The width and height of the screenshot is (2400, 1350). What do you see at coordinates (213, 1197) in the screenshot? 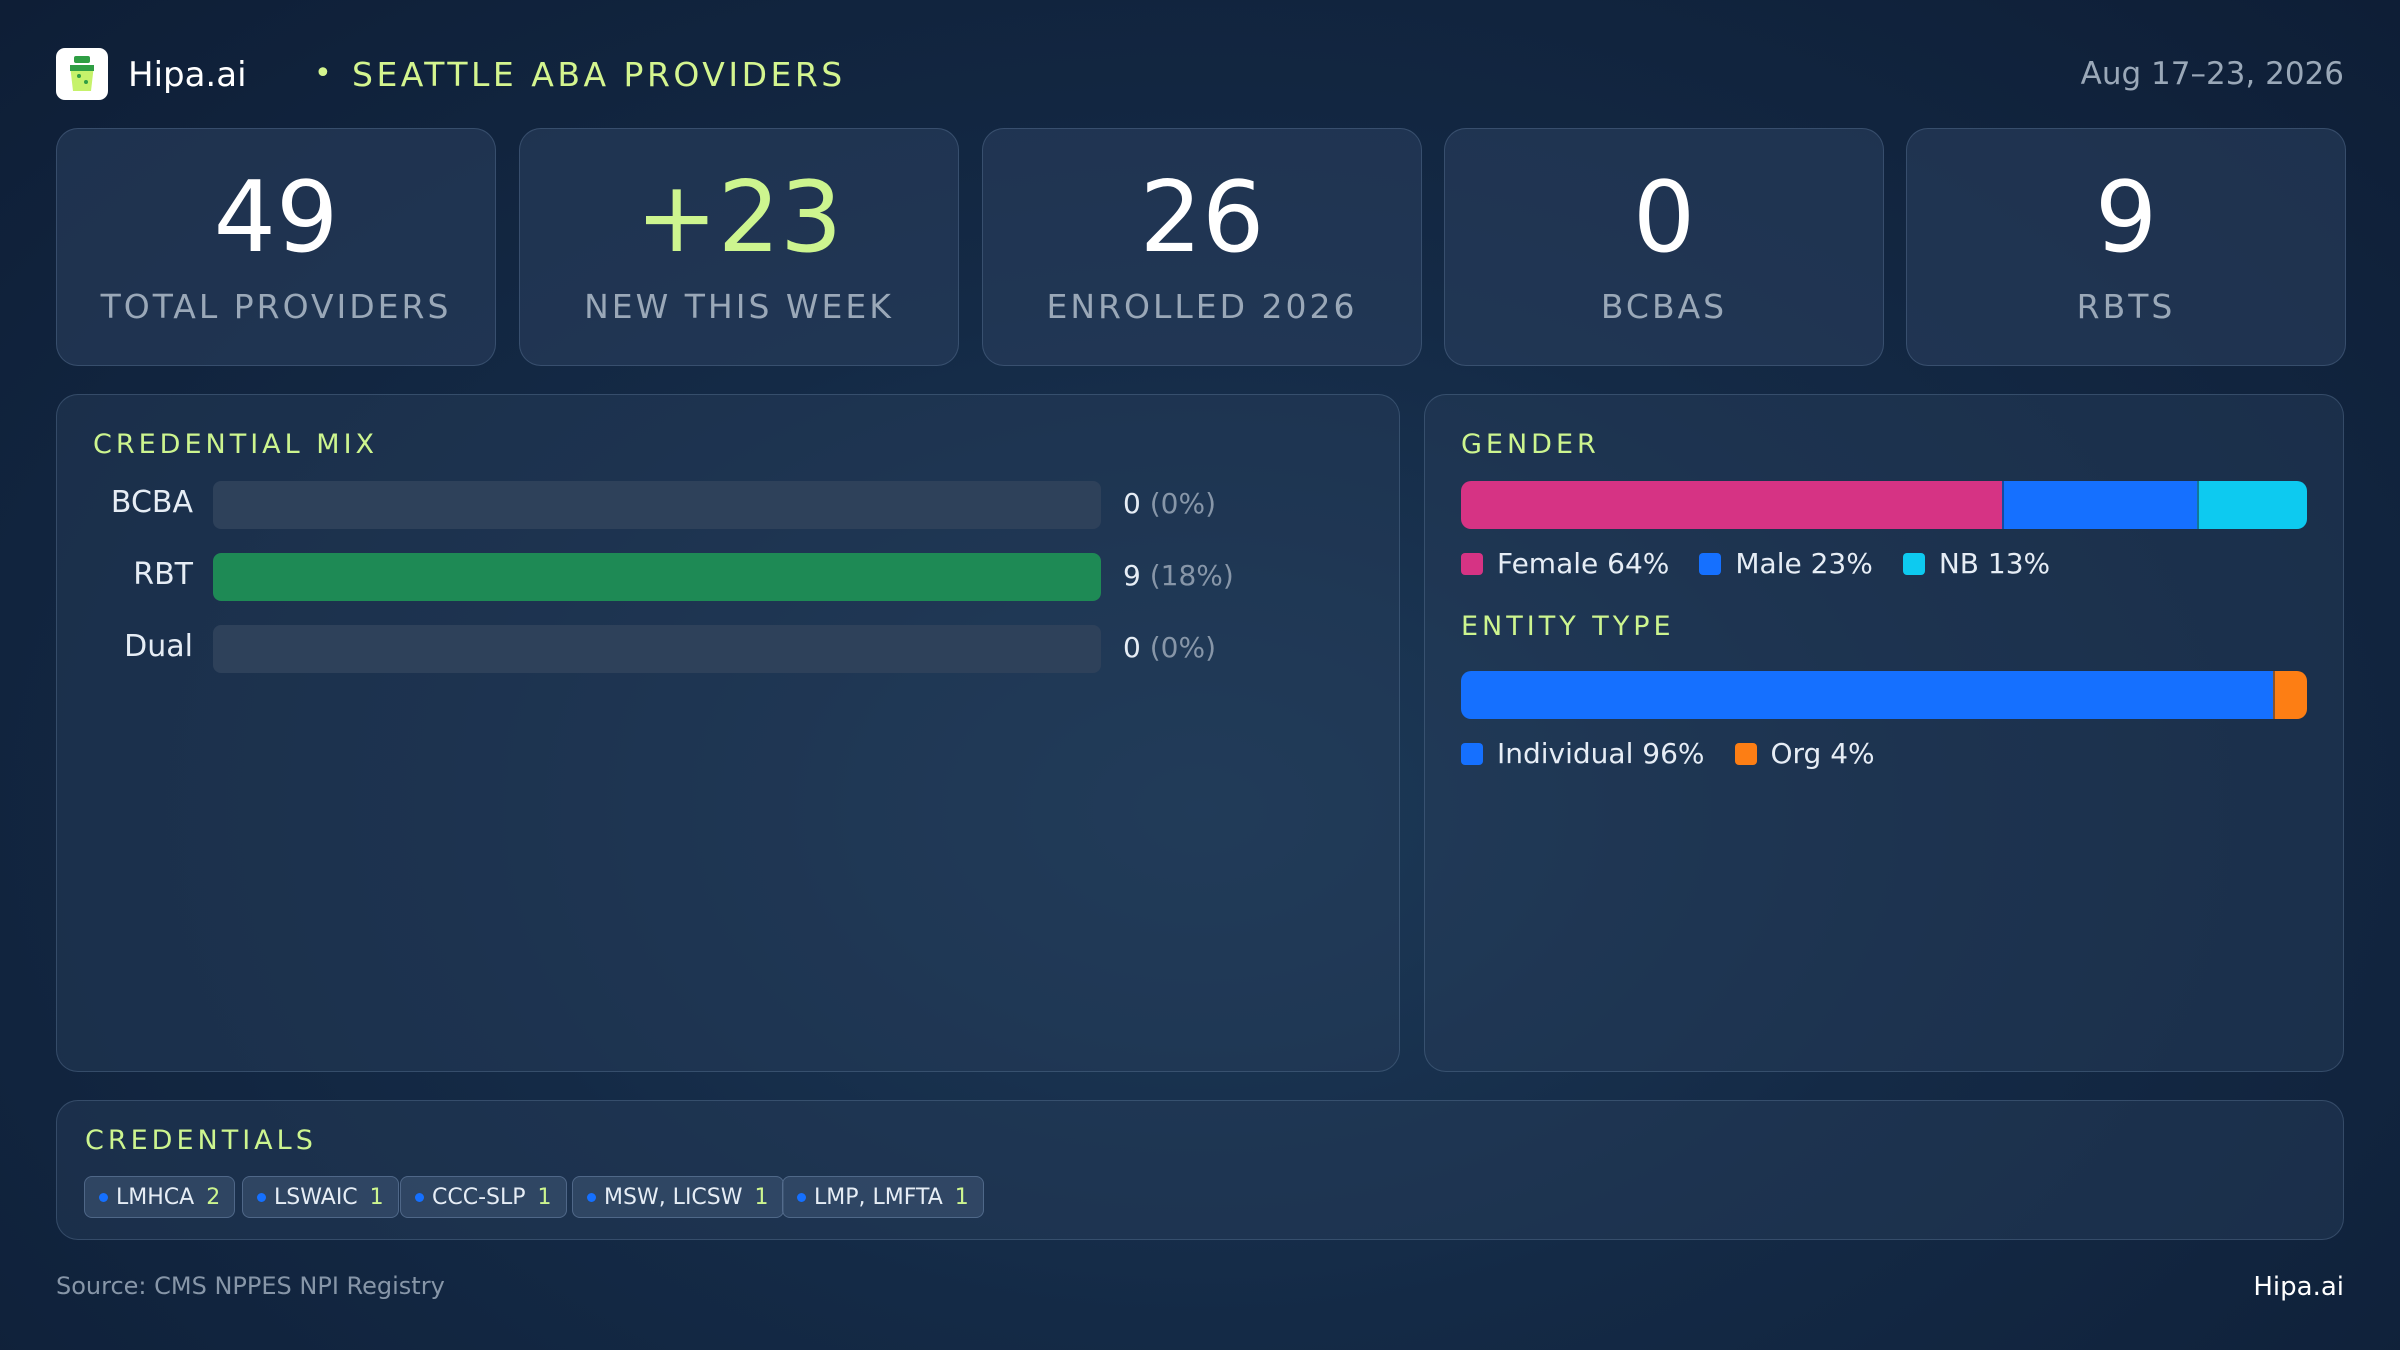
I see `chip-count: 2` at bounding box center [213, 1197].